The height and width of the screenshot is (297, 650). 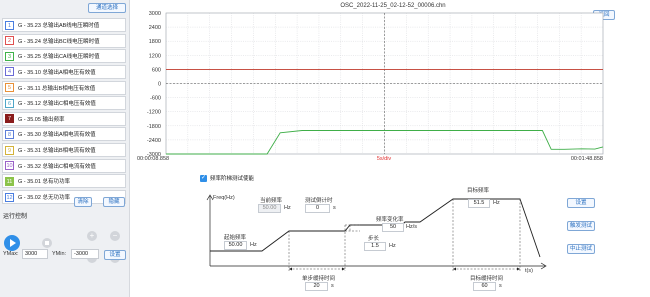 What do you see at coordinates (478, 191) in the screenshot?
I see `target-freq-label: 目标频率` at bounding box center [478, 191].